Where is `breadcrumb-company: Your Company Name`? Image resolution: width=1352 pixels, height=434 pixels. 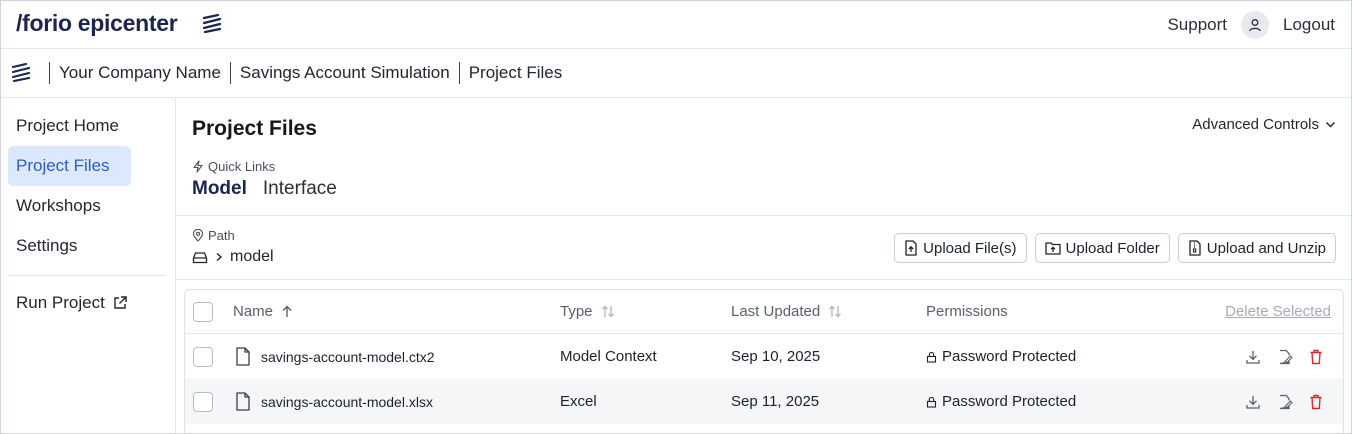
breadcrumb-company: Your Company Name is located at coordinates (140, 73).